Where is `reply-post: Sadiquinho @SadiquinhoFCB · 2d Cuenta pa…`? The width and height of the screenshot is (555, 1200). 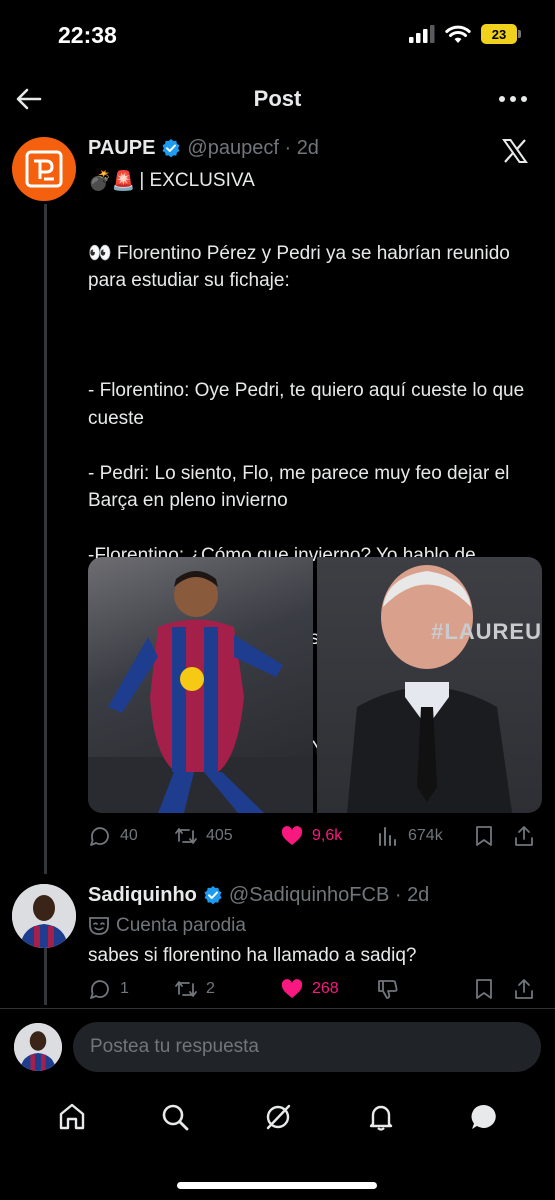 reply-post: Sadiquinho @SadiquinhoFCB · 2d Cuenta pa… is located at coordinates (313, 924).